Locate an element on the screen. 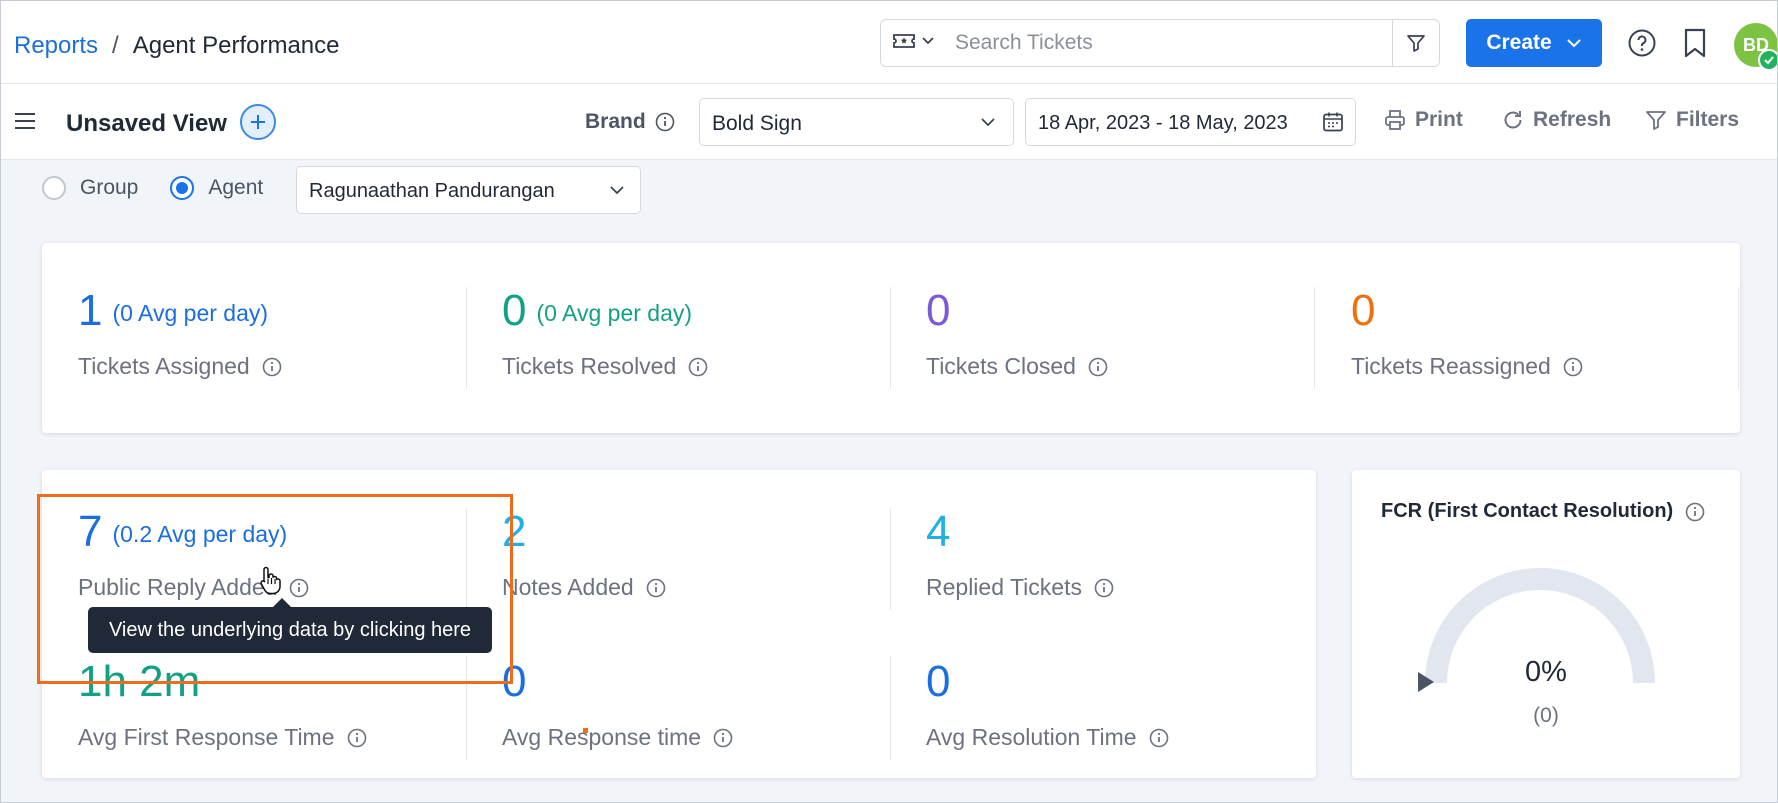  metric-label: Notes Added is located at coordinates (568, 587).